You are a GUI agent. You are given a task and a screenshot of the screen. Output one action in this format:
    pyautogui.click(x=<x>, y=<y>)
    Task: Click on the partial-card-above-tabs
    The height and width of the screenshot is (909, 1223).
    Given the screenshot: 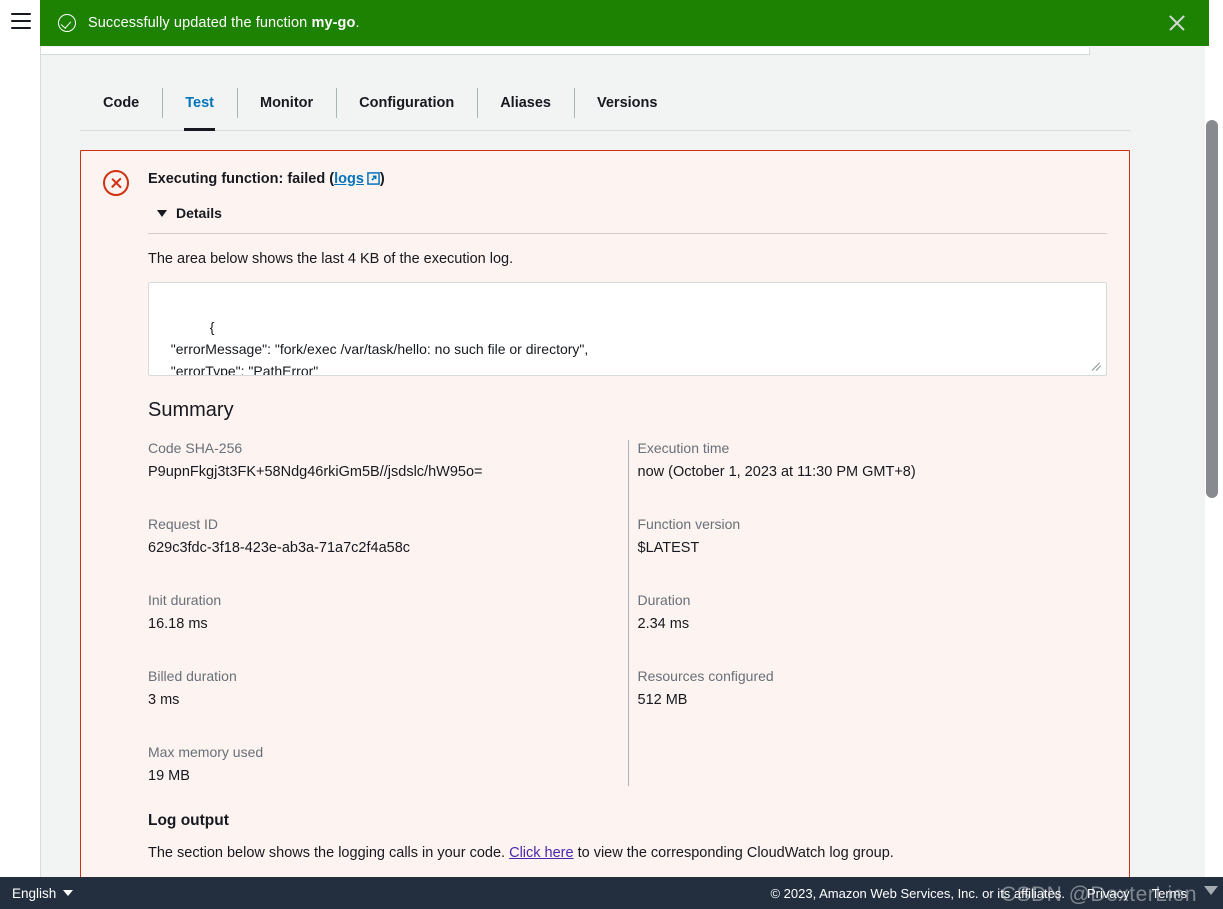 What is the action you would take?
    pyautogui.click(x=565, y=51)
    